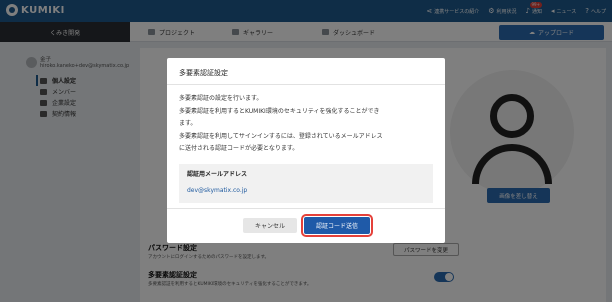 The width and height of the screenshot is (612, 302). What do you see at coordinates (306, 71) in the screenshot?
I see `dialog-title: 多要素認証設定` at bounding box center [306, 71].